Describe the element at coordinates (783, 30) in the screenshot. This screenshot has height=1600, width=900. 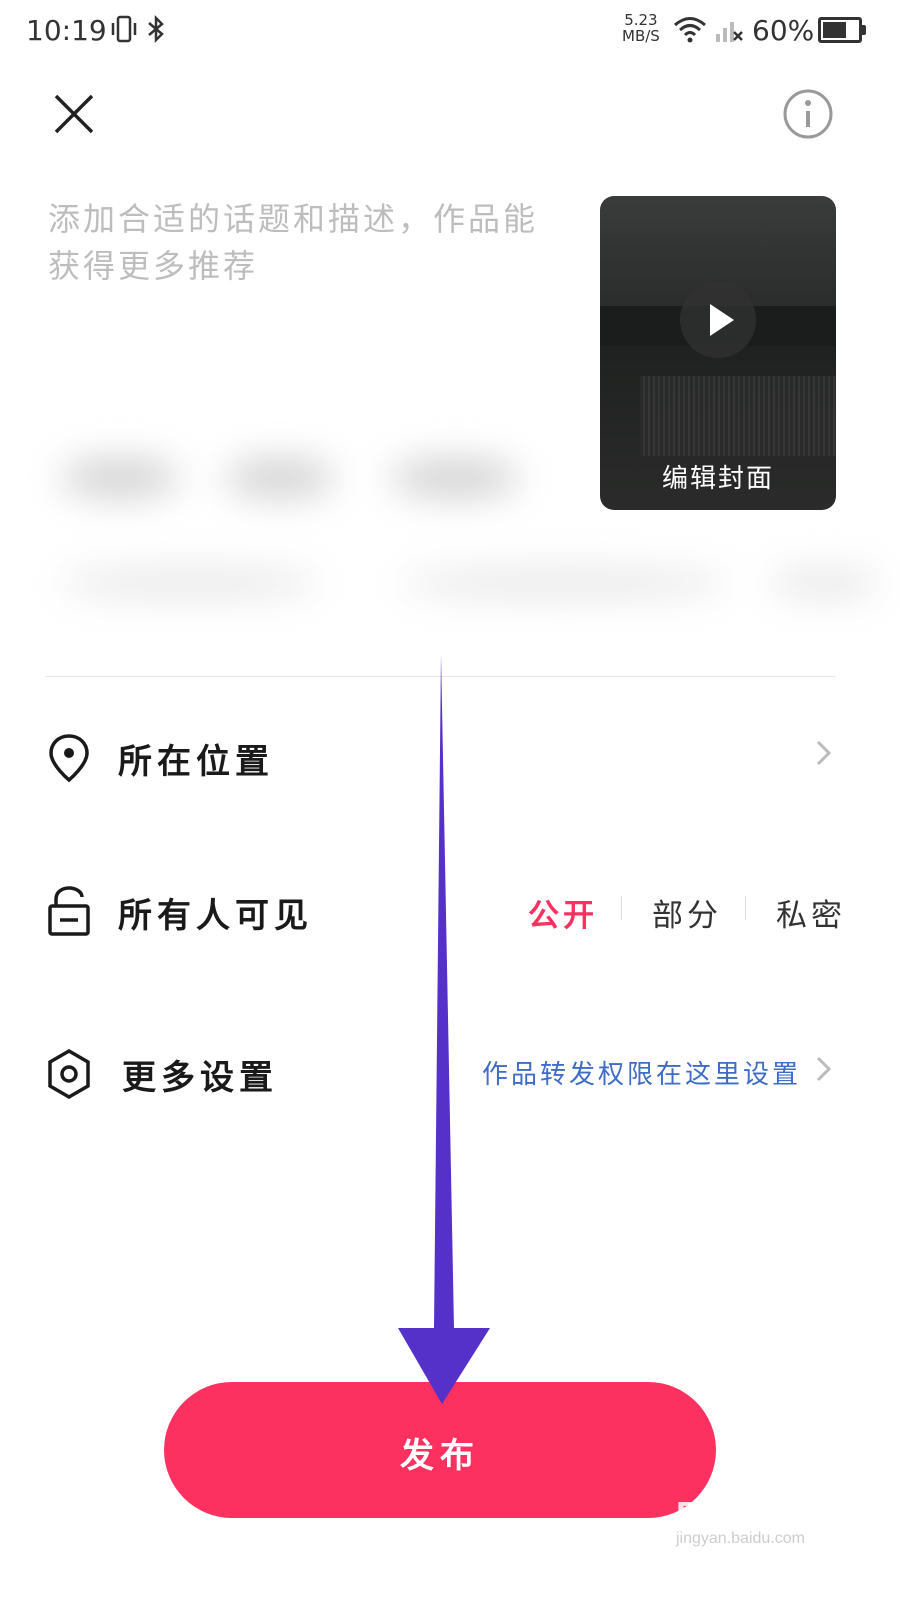
I see `battery-percent: 60%` at that location.